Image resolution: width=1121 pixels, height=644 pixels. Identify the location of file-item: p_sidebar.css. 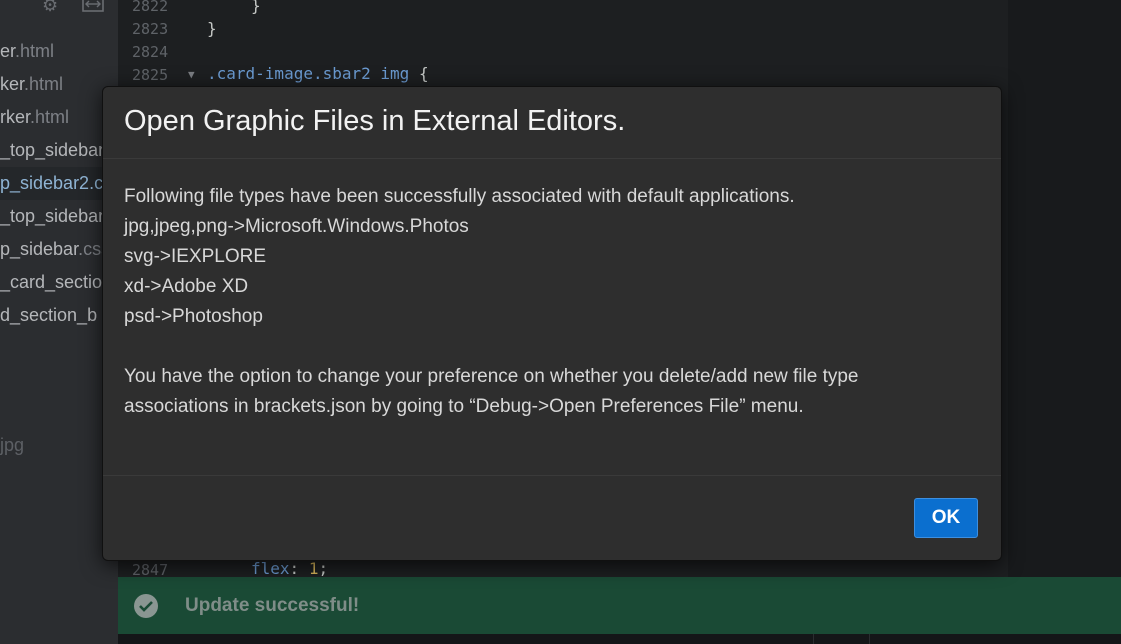
(59, 249).